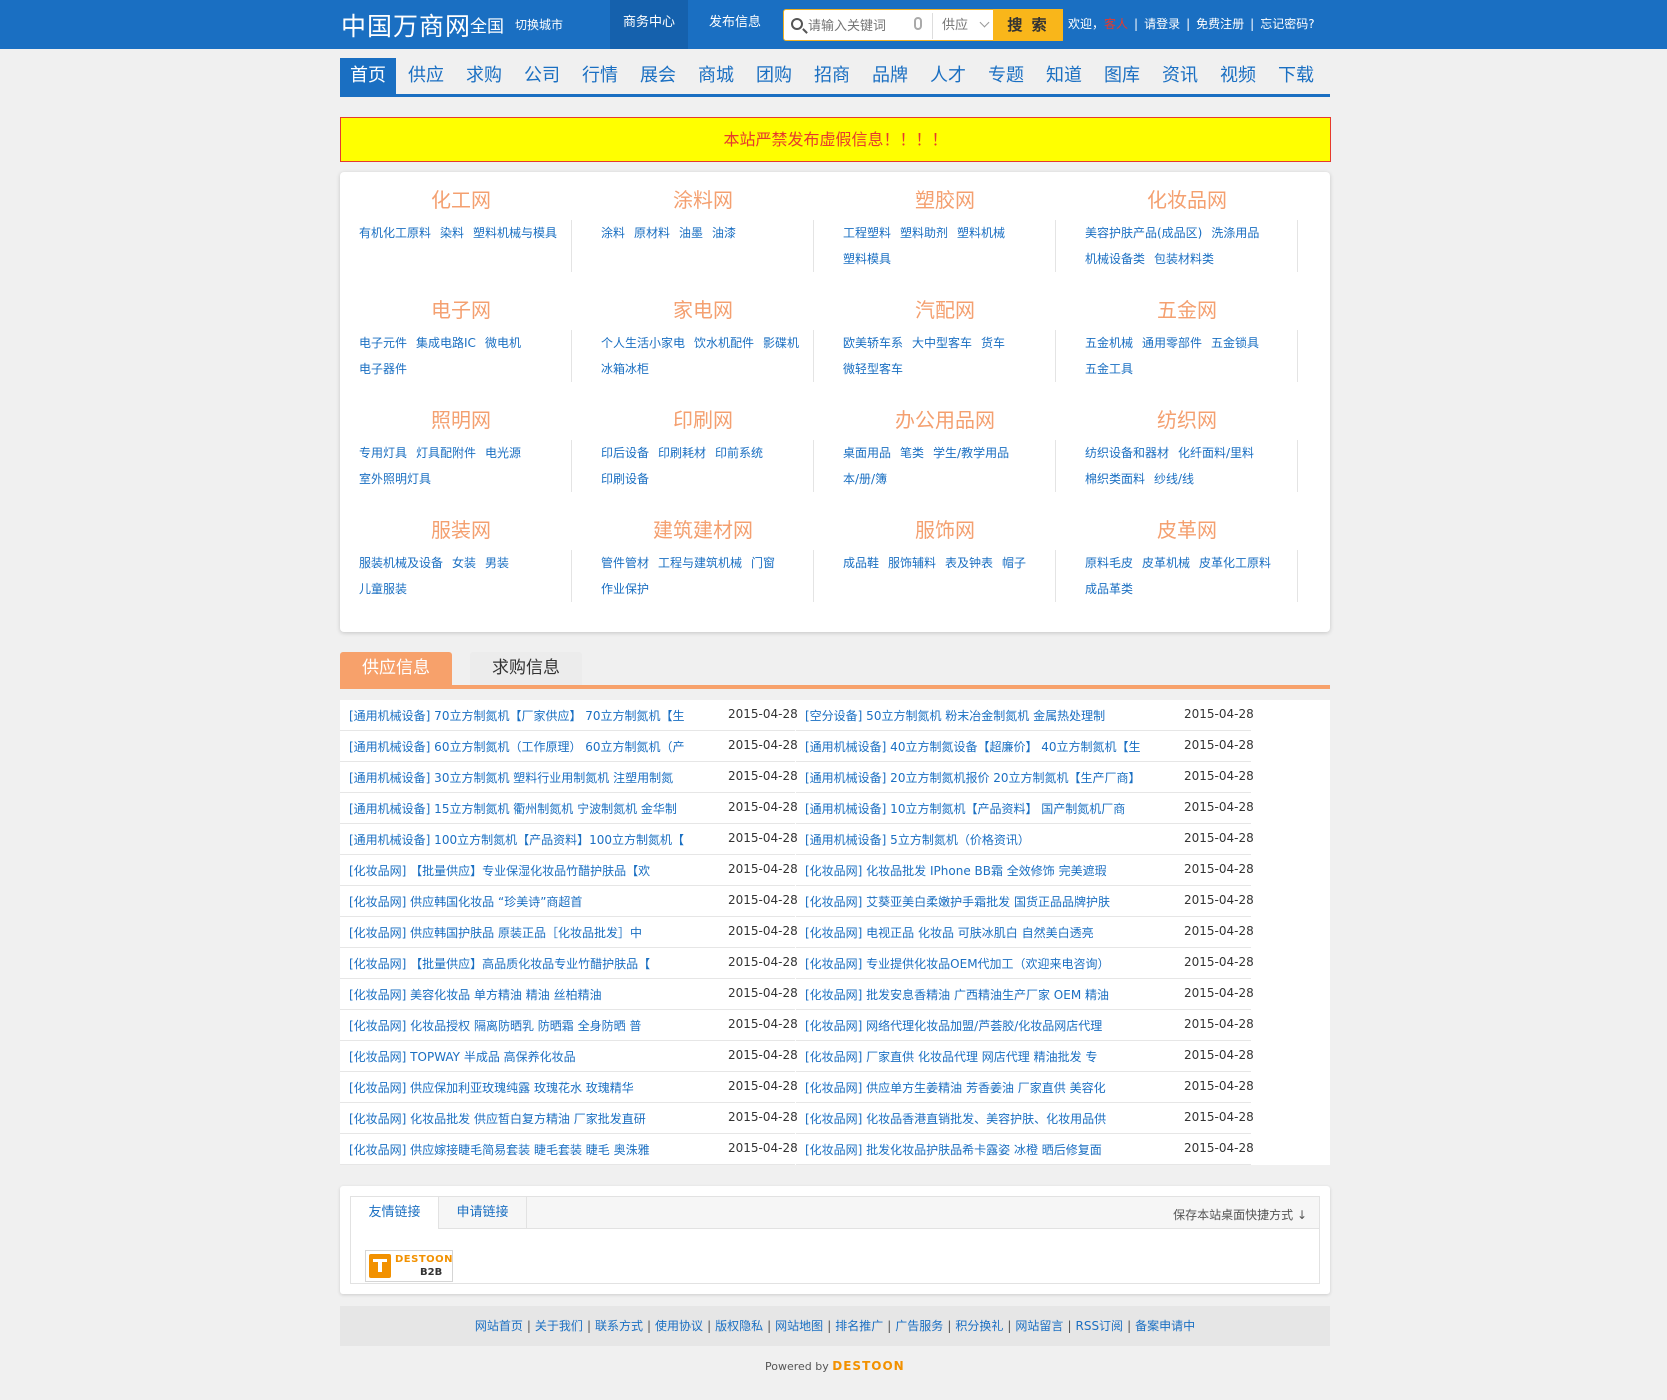 The width and height of the screenshot is (1667, 1400). Describe the element at coordinates (975, 994) in the screenshot. I see `list-item-title: [化妆品网] 批发安息香精油 广西精油生产厂家 OEM 精油` at that location.